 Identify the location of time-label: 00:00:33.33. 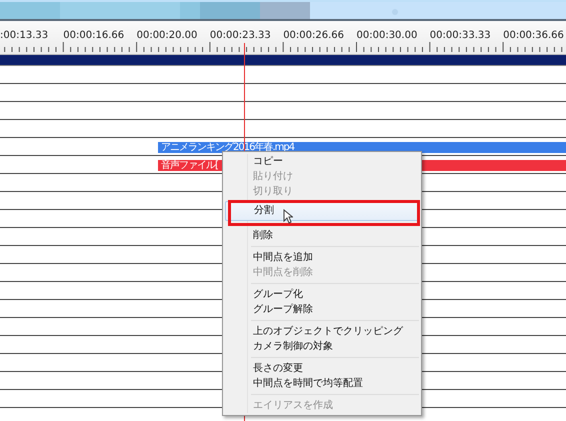
(460, 35).